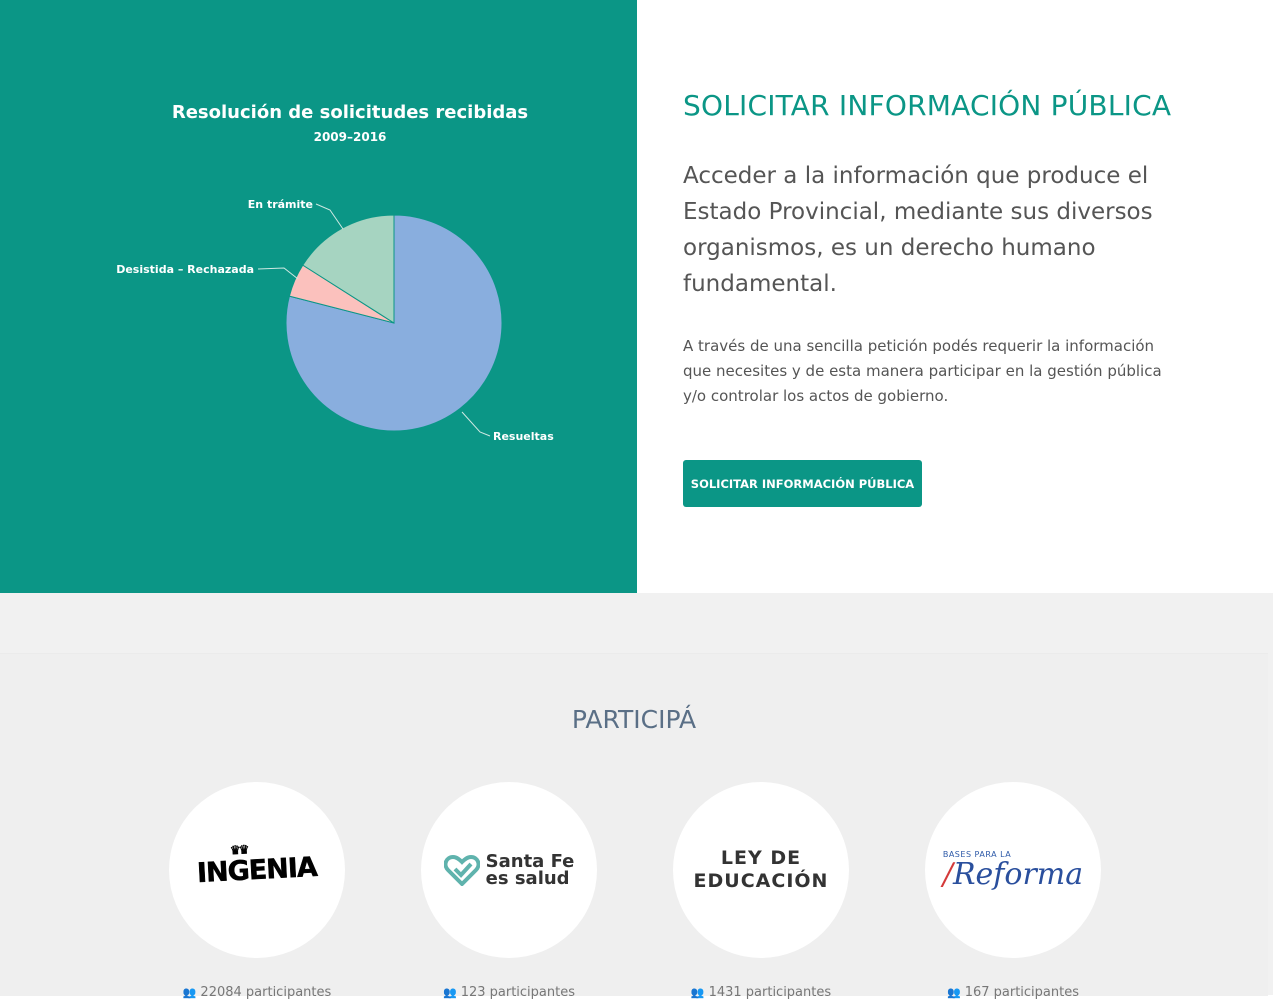 This screenshot has height=1000, width=1273. I want to click on reforma-logo-link: BASES PARA LA /Reforma, so click(1013, 870).